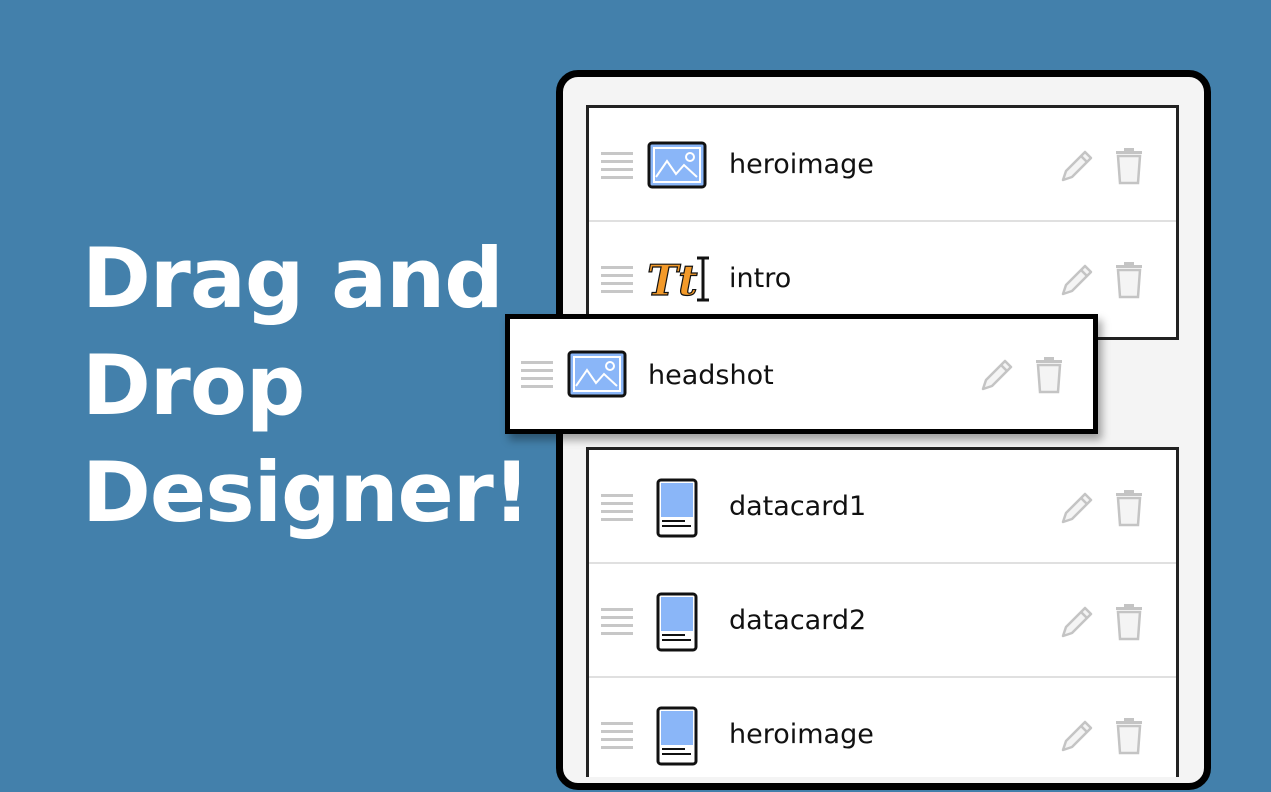 The height and width of the screenshot is (792, 1271). Describe the element at coordinates (193, 385) in the screenshot. I see `headline-line-2: Drop` at that location.